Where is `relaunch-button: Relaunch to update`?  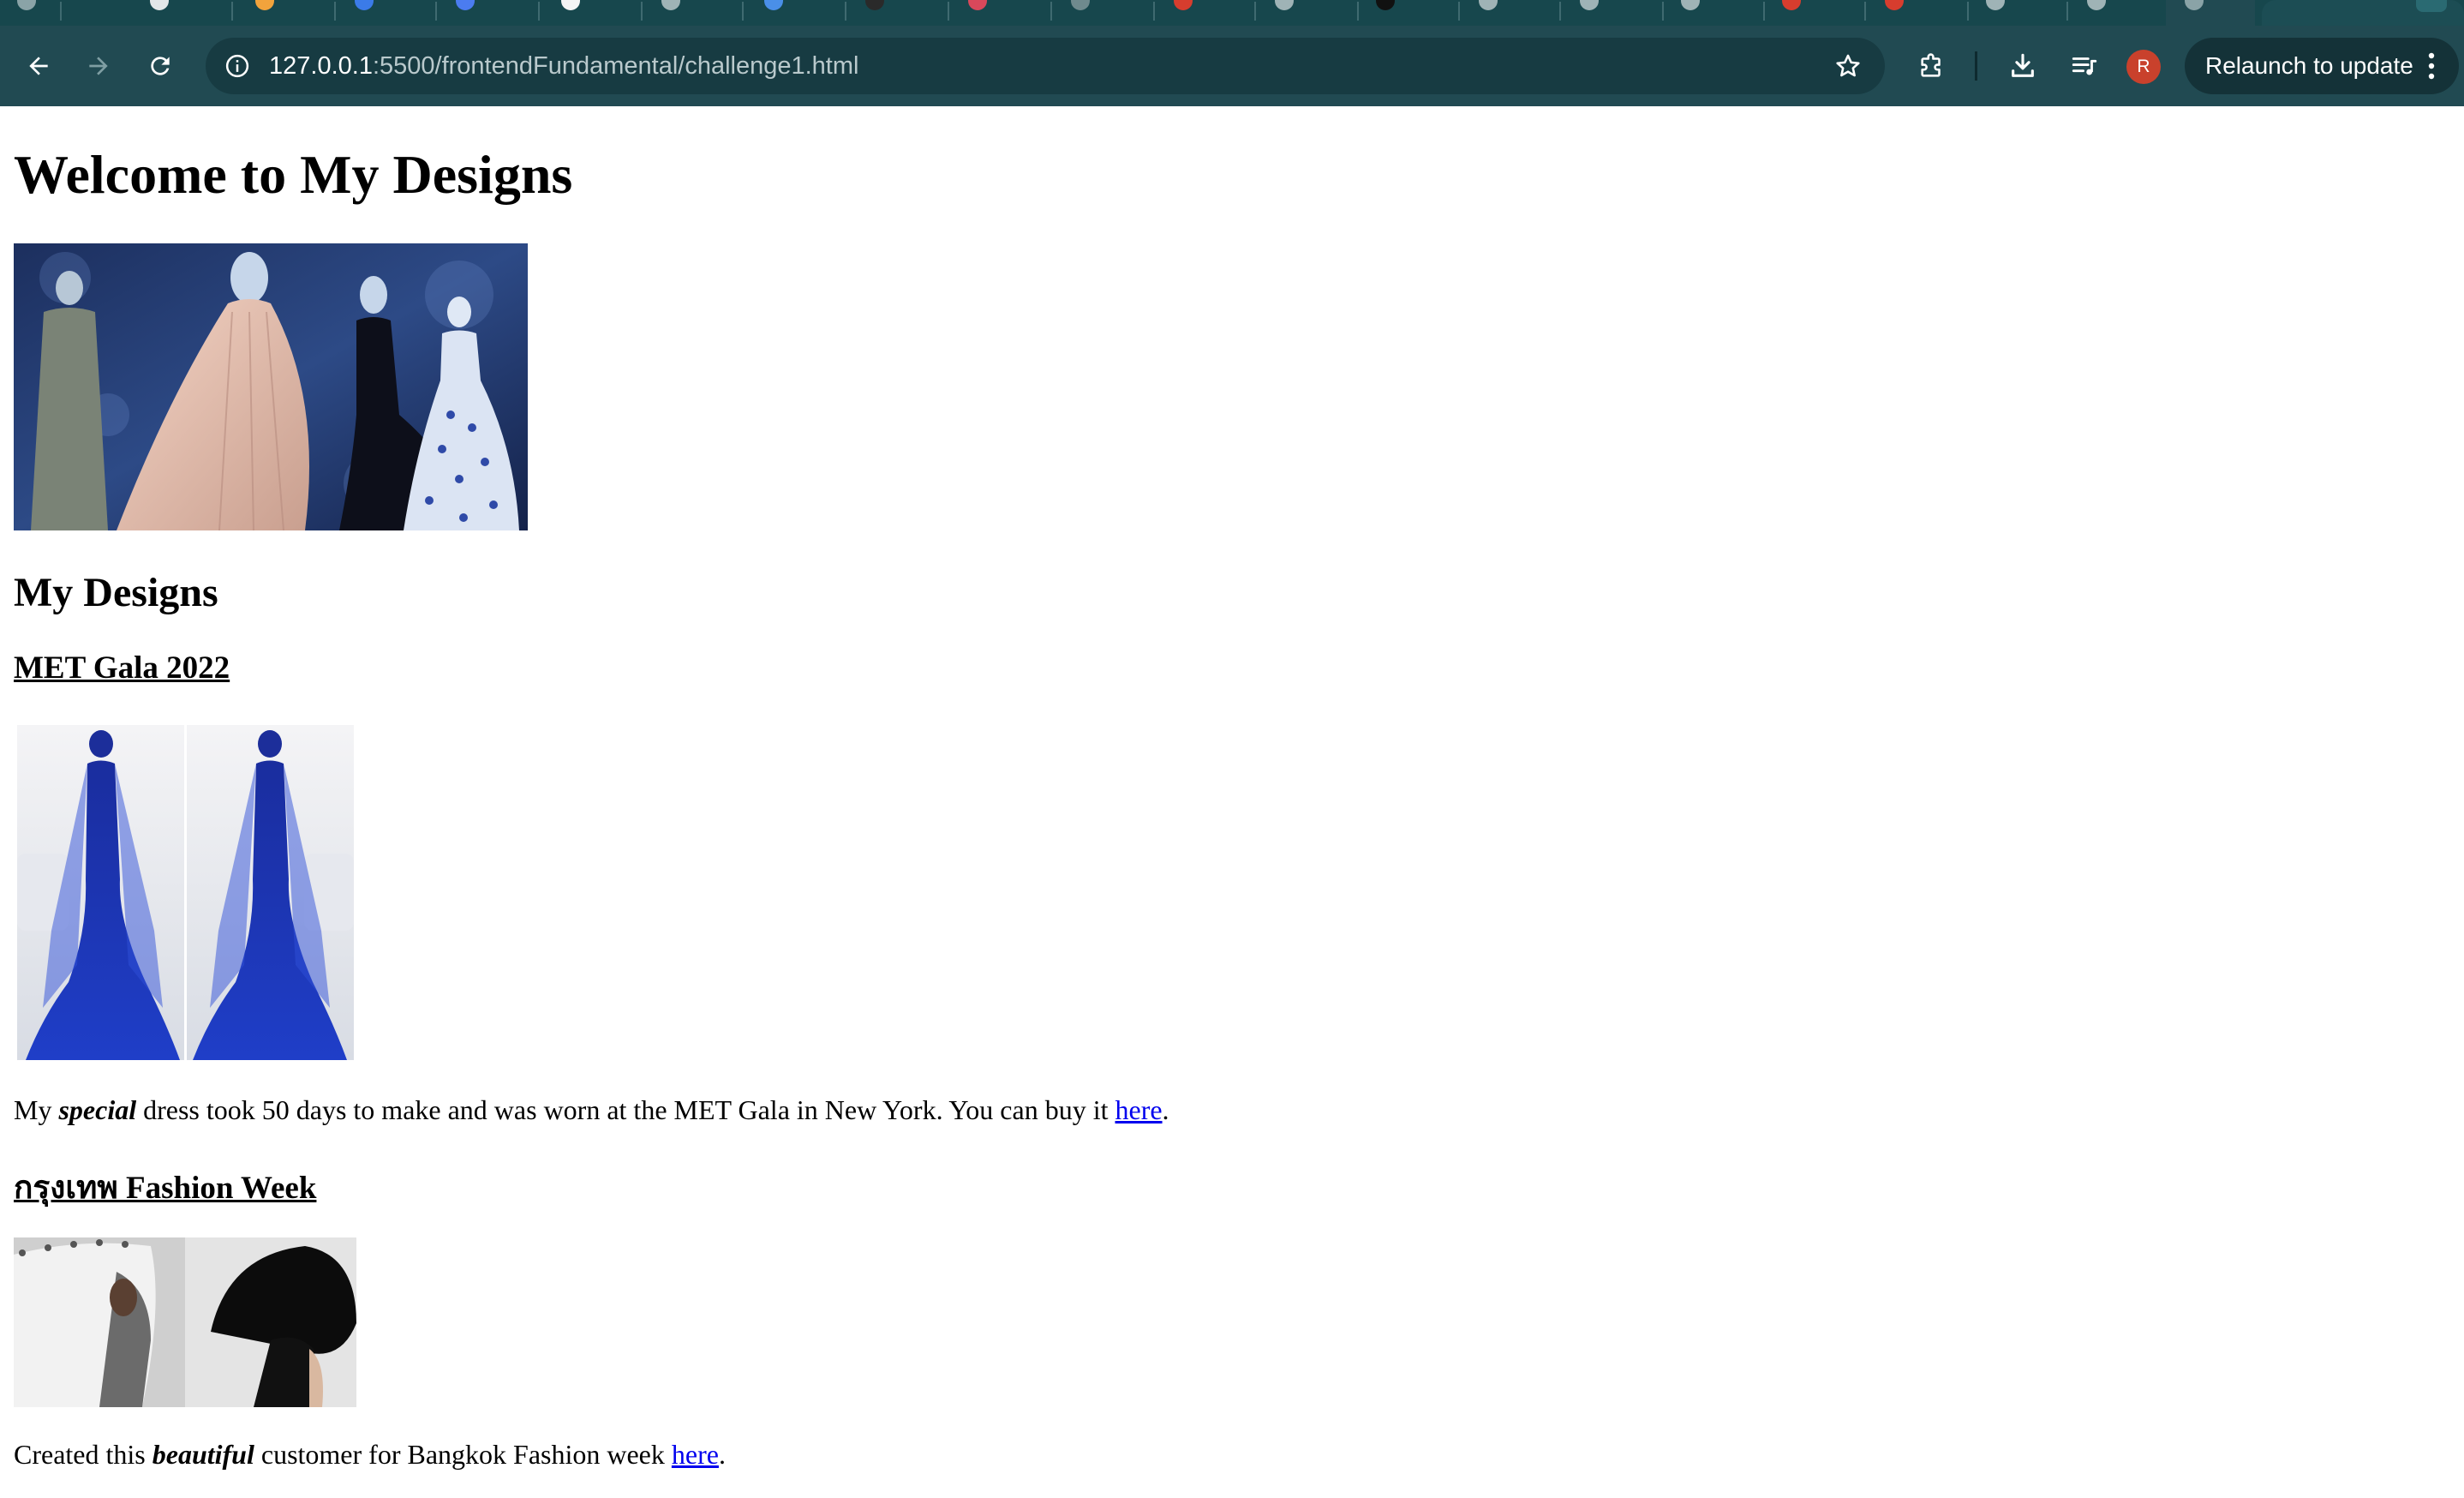
relaunch-button: Relaunch to update is located at coordinates (2322, 66).